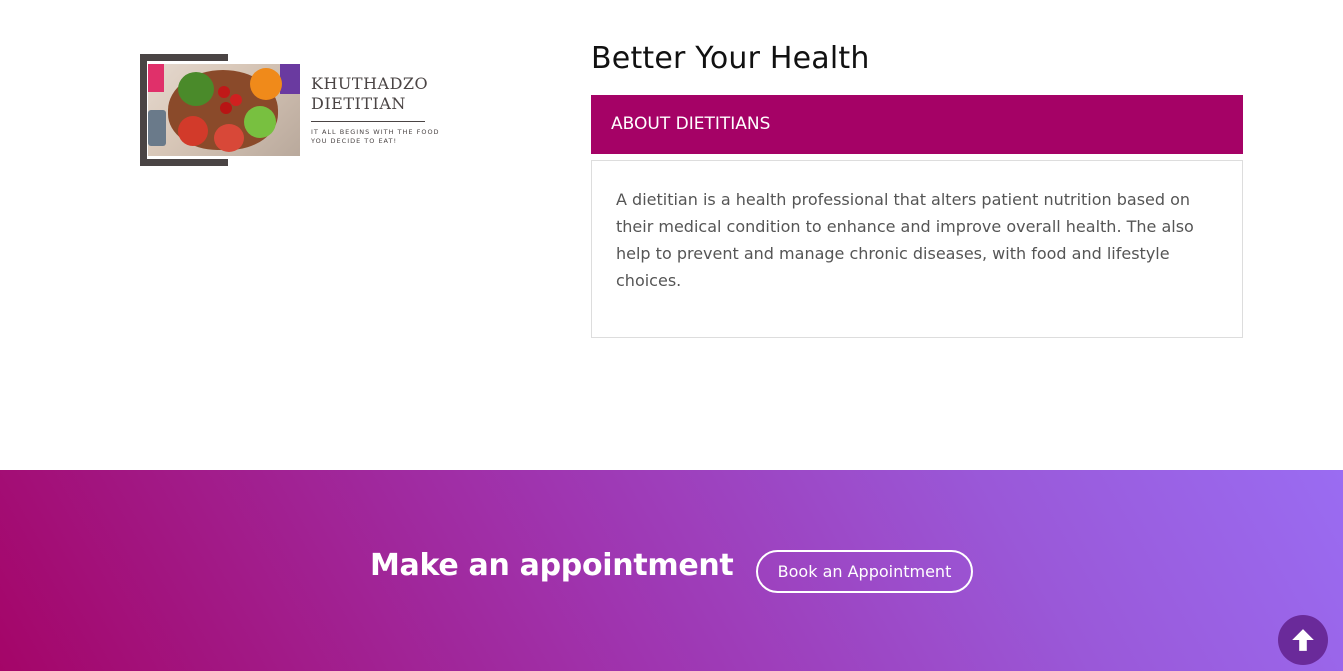 This screenshot has height=671, width=1343. What do you see at coordinates (368, 121) in the screenshot?
I see `logo-divider` at bounding box center [368, 121].